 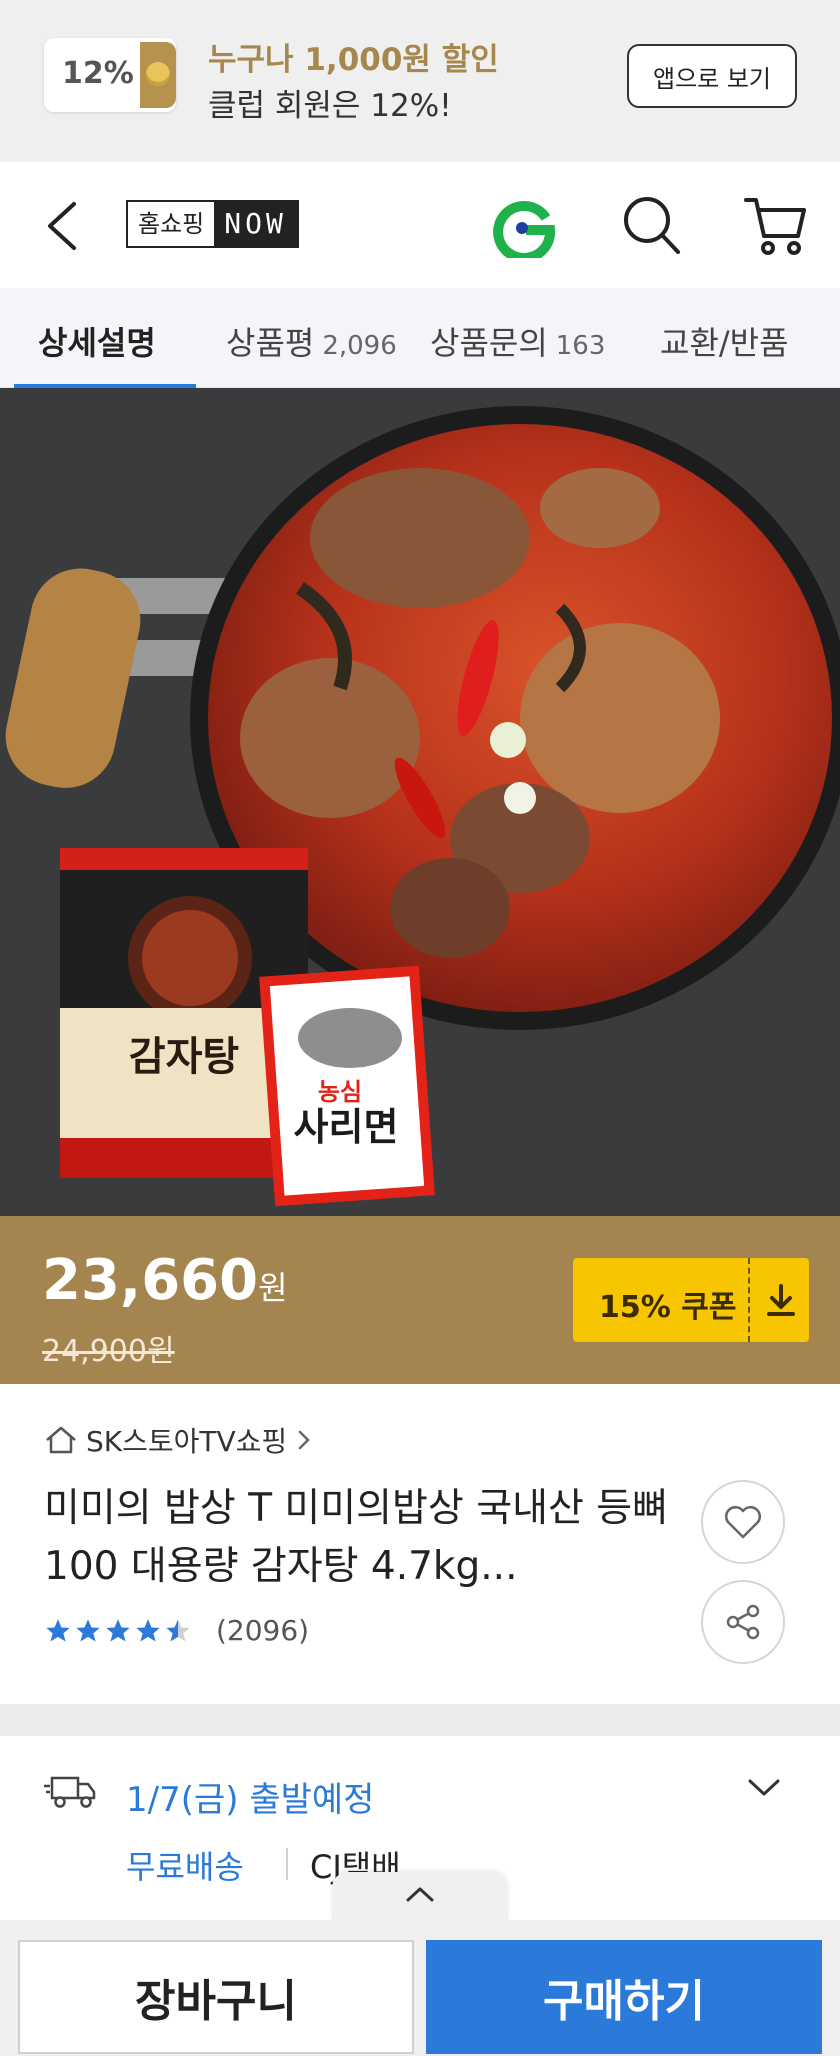 I want to click on tab-count: 163, so click(x=580, y=346).